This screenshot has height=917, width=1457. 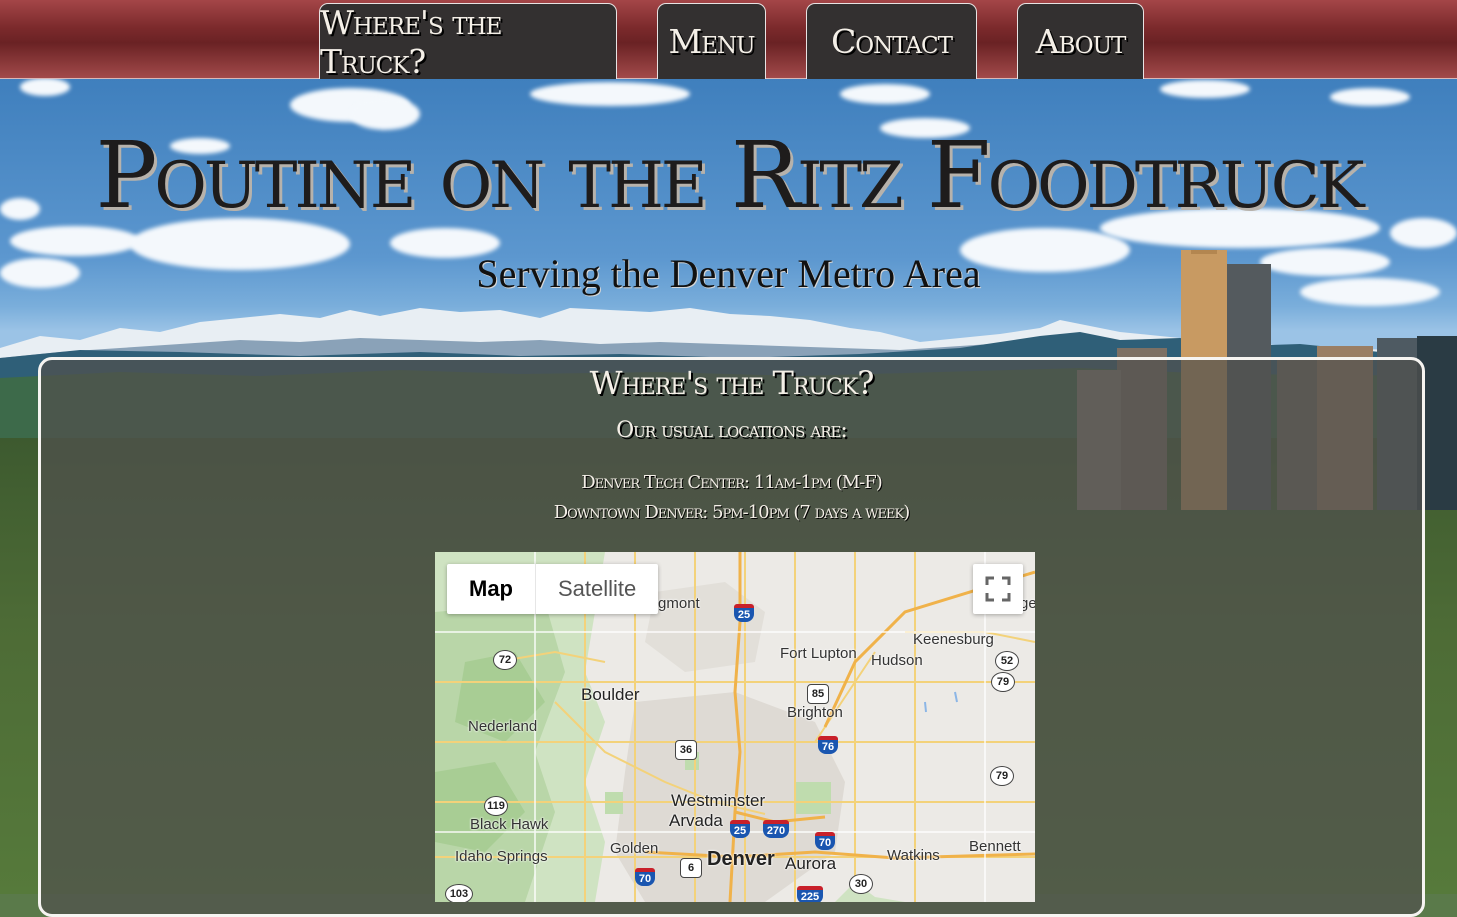 I want to click on map-label-watkins: Watkins, so click(x=913, y=855).